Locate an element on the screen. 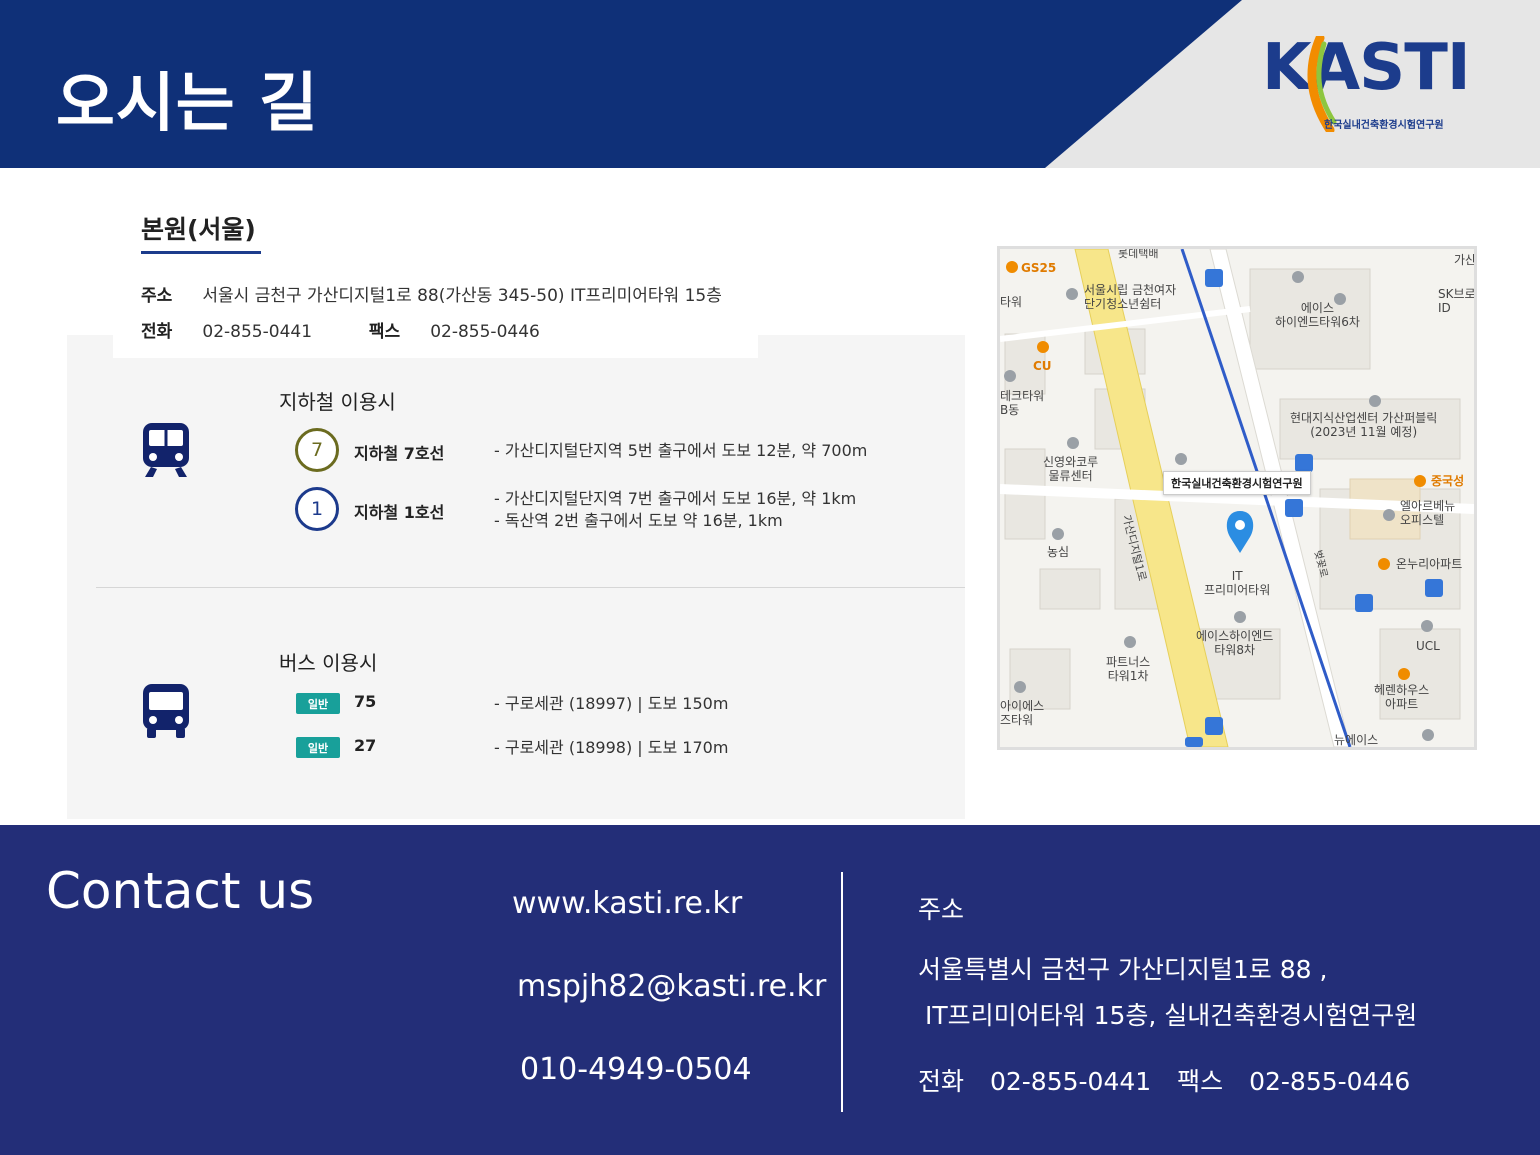  map-label-gs25: GS25 is located at coordinates (1039, 268).